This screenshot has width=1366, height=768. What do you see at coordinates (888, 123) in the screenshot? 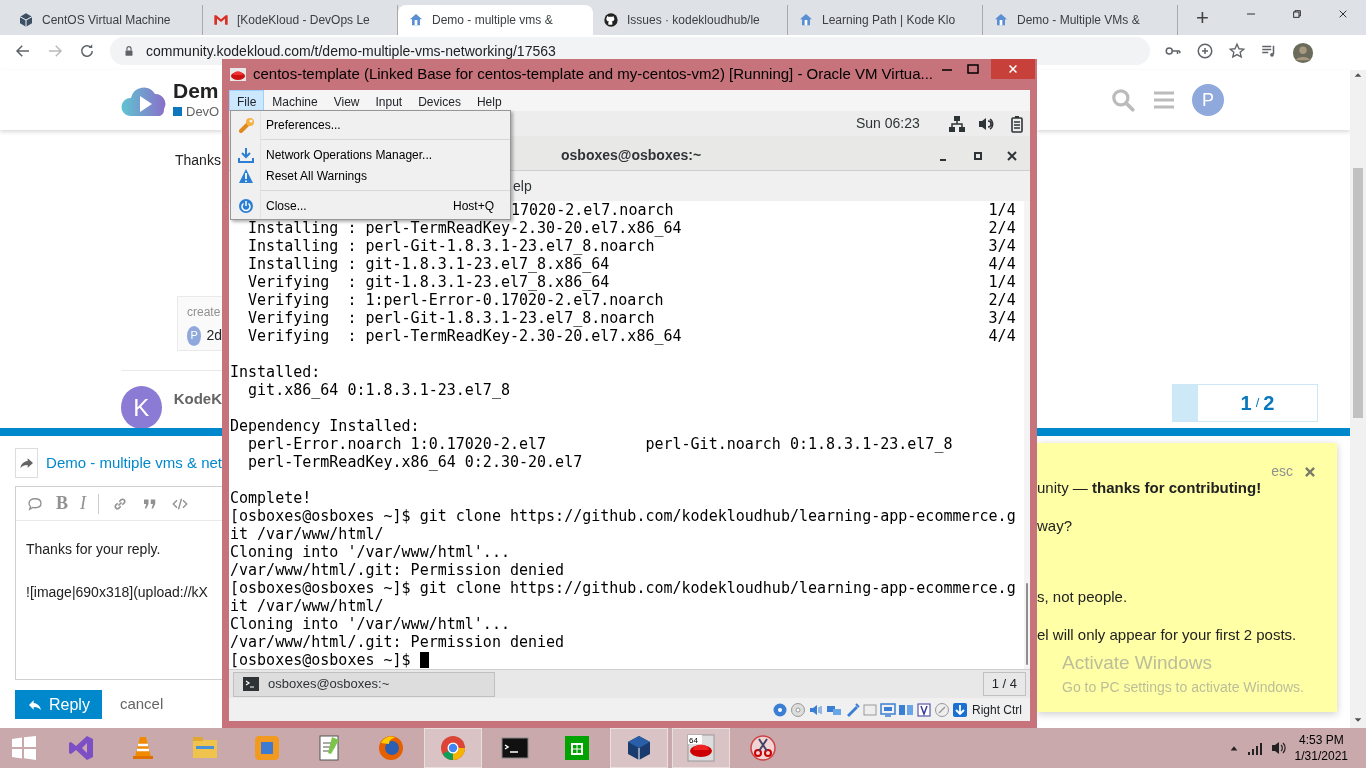
I see `guest-clock: Sun 06:23` at bounding box center [888, 123].